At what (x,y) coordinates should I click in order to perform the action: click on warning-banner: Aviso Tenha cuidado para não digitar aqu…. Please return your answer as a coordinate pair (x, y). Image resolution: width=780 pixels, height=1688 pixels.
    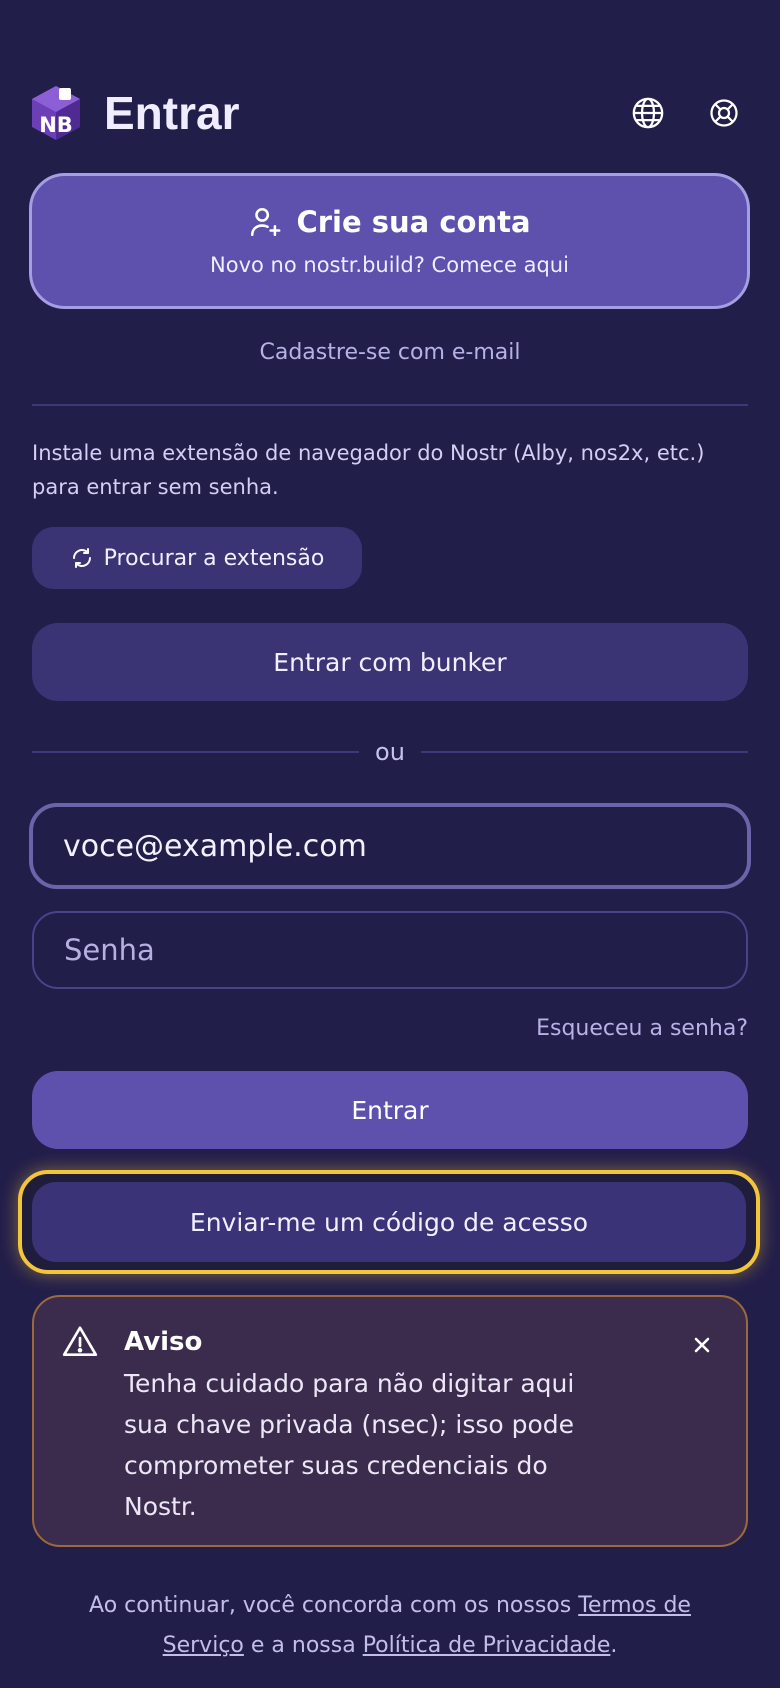
    Looking at the image, I should click on (390, 1421).